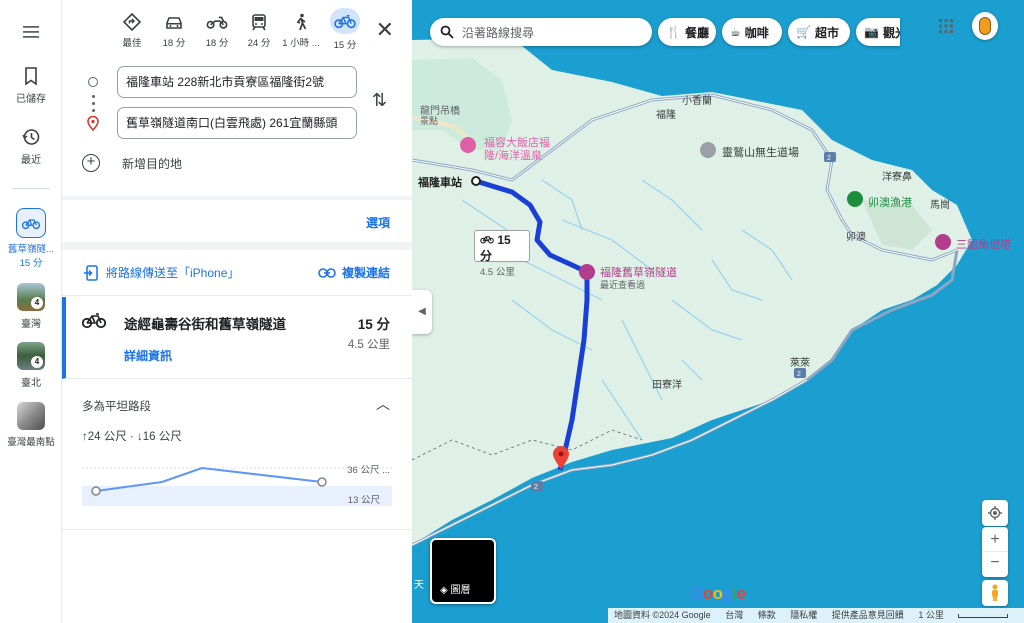 This screenshot has height=623, width=1024. I want to click on mode-bicycle: 15 分, so click(345, 29).